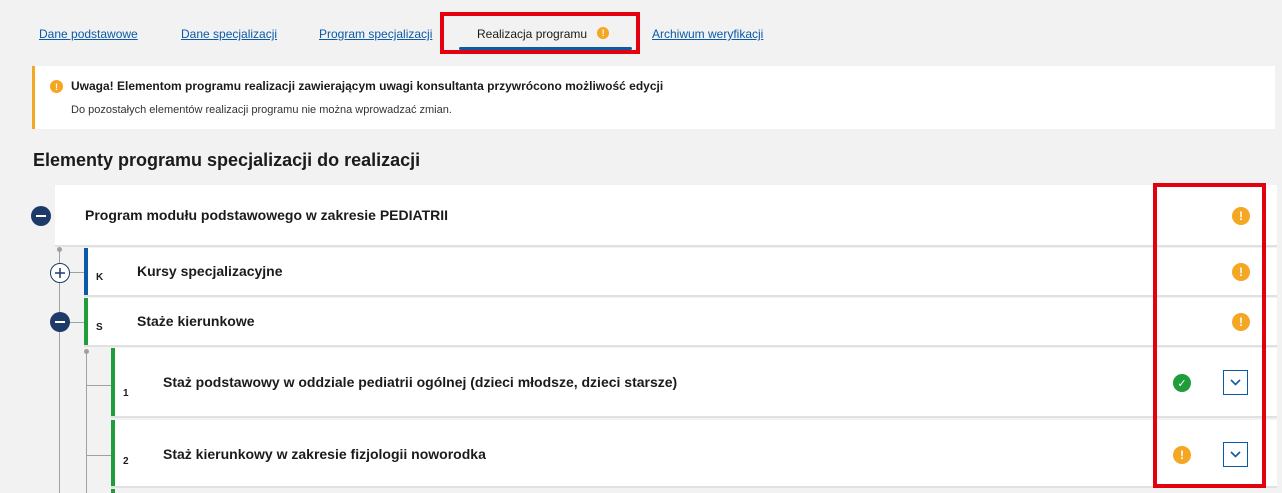 The width and height of the screenshot is (1282, 493). What do you see at coordinates (680, 322) in the screenshot?
I see `tree-group-row-staze: S Staże kierunkowe !` at bounding box center [680, 322].